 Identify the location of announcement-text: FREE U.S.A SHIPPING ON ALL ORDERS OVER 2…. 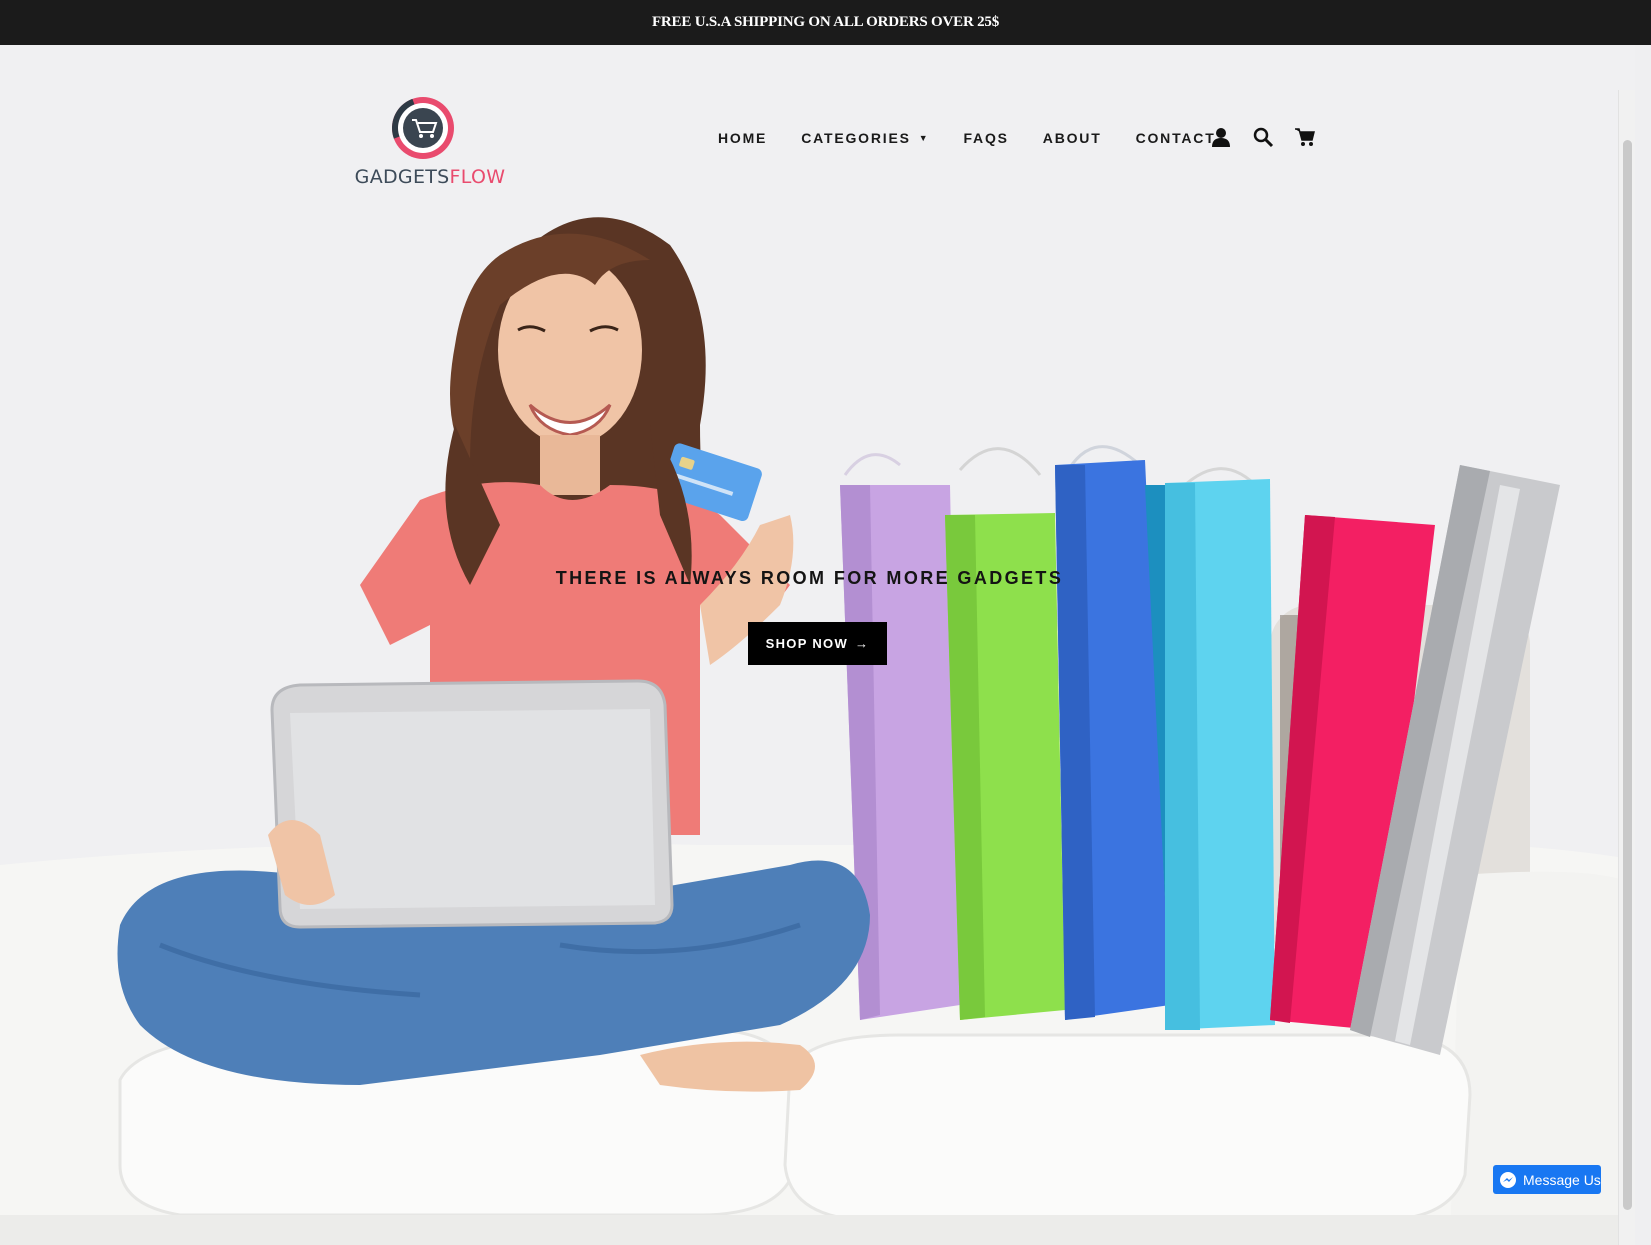
(825, 22).